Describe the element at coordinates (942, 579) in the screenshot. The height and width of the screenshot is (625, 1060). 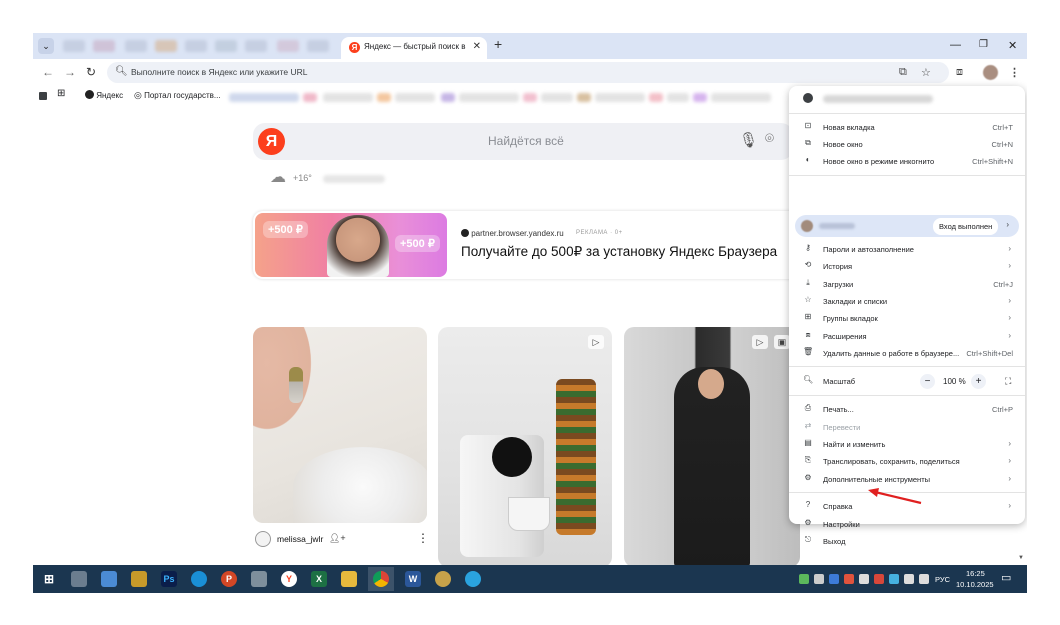
I see `language-indicator: РУС` at that location.